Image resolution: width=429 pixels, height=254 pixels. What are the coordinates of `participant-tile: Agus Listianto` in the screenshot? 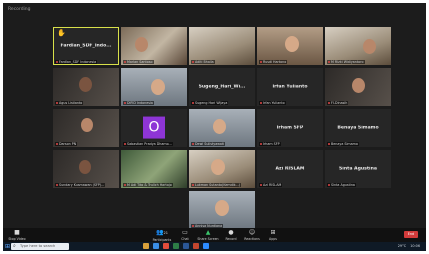 It's located at (86, 87).